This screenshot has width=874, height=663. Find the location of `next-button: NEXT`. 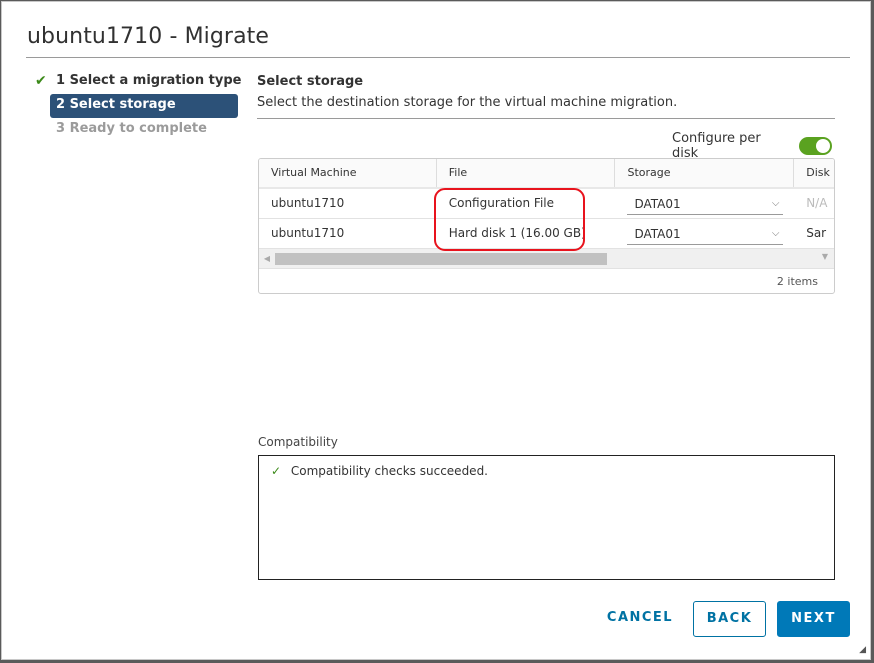

next-button: NEXT is located at coordinates (813, 619).